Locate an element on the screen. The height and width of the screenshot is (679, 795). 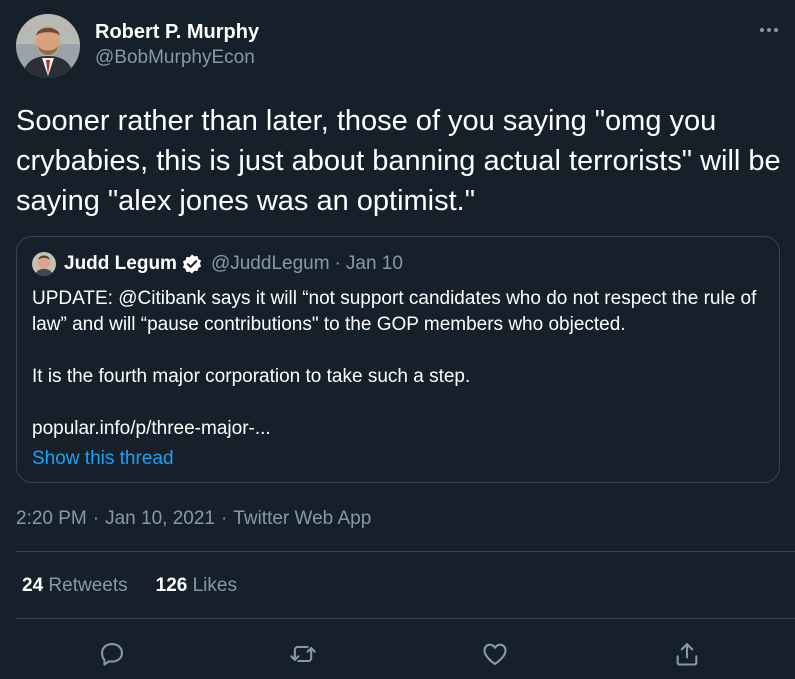
retweet-icon is located at coordinates (303, 654).